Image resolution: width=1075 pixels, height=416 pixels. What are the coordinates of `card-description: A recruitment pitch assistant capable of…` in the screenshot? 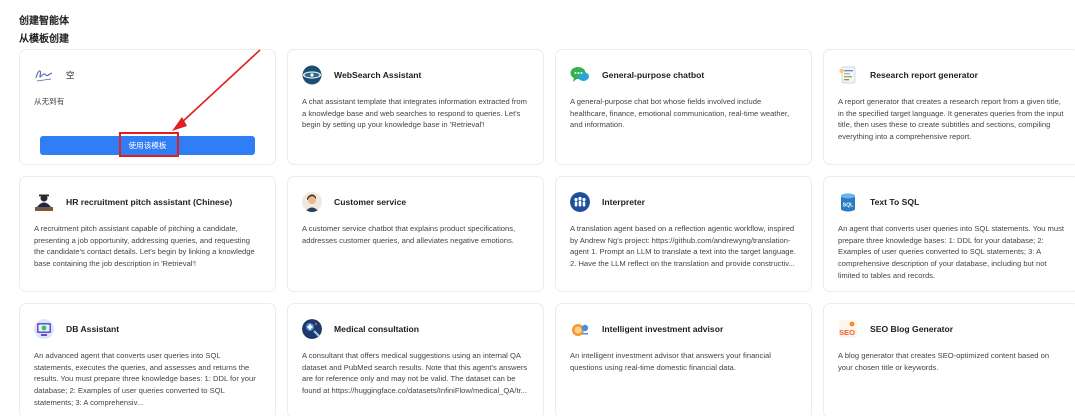 It's located at (144, 246).